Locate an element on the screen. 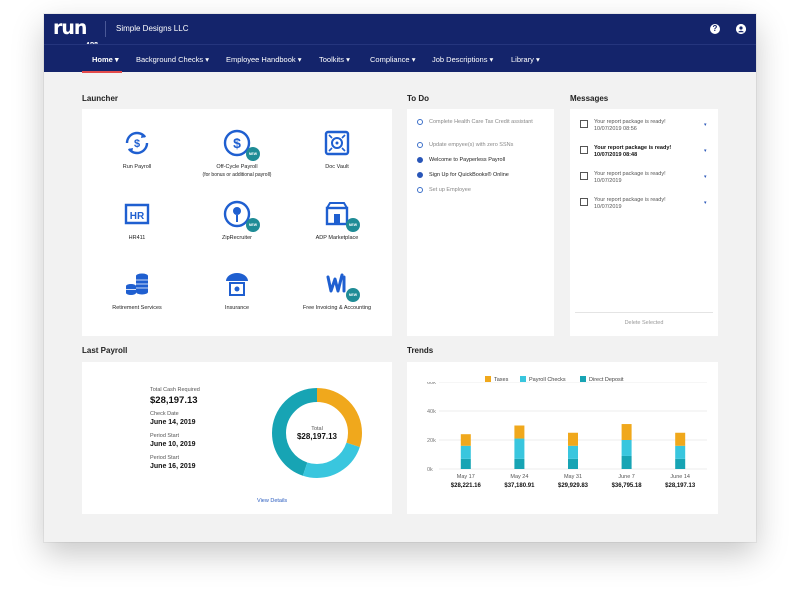 The height and width of the screenshot is (615, 800). period-end-label: Period Start is located at coordinates (165, 458).